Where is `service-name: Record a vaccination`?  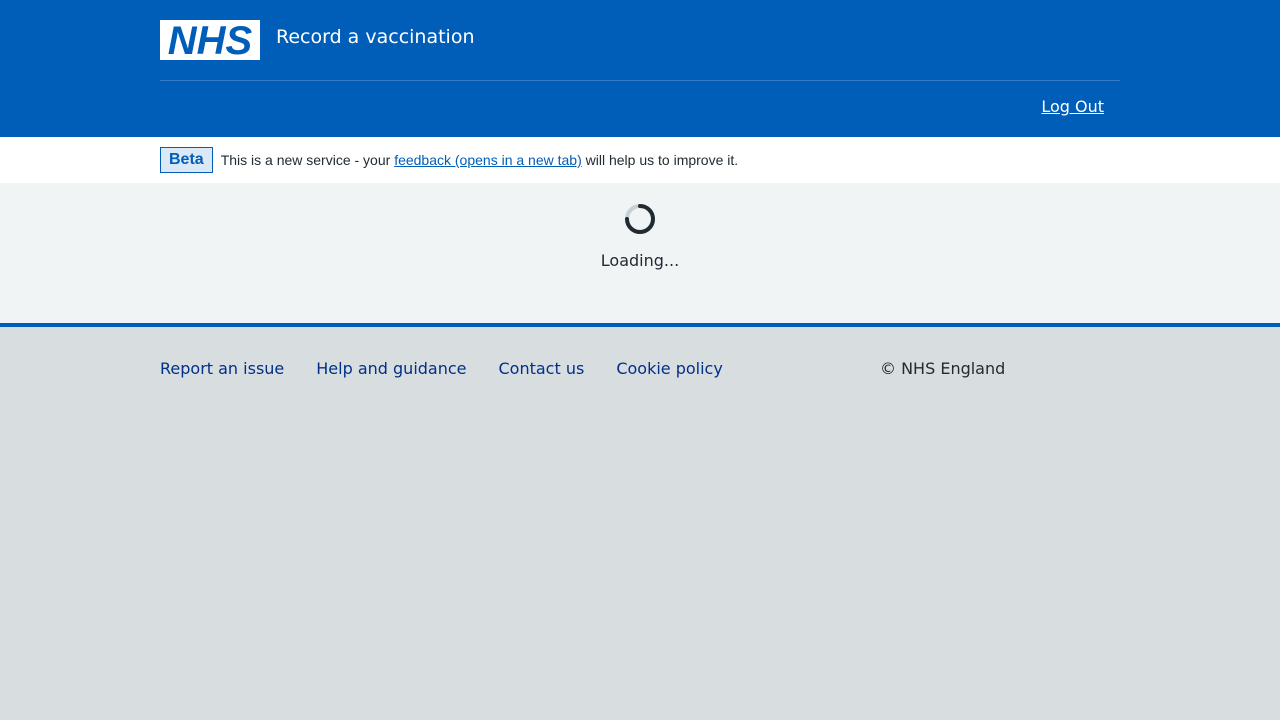 service-name: Record a vaccination is located at coordinates (375, 37).